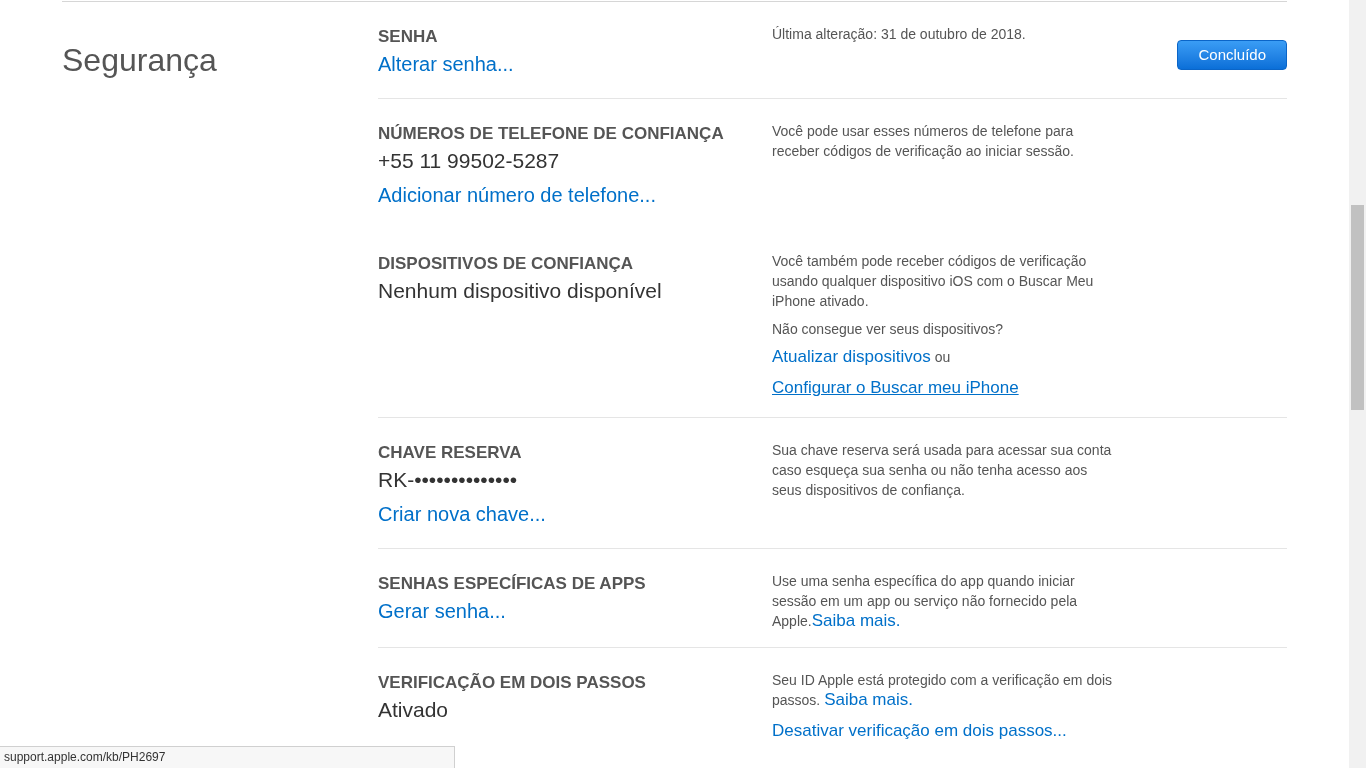  Describe the element at coordinates (1232, 55) in the screenshot. I see `done-button: Concluído` at that location.